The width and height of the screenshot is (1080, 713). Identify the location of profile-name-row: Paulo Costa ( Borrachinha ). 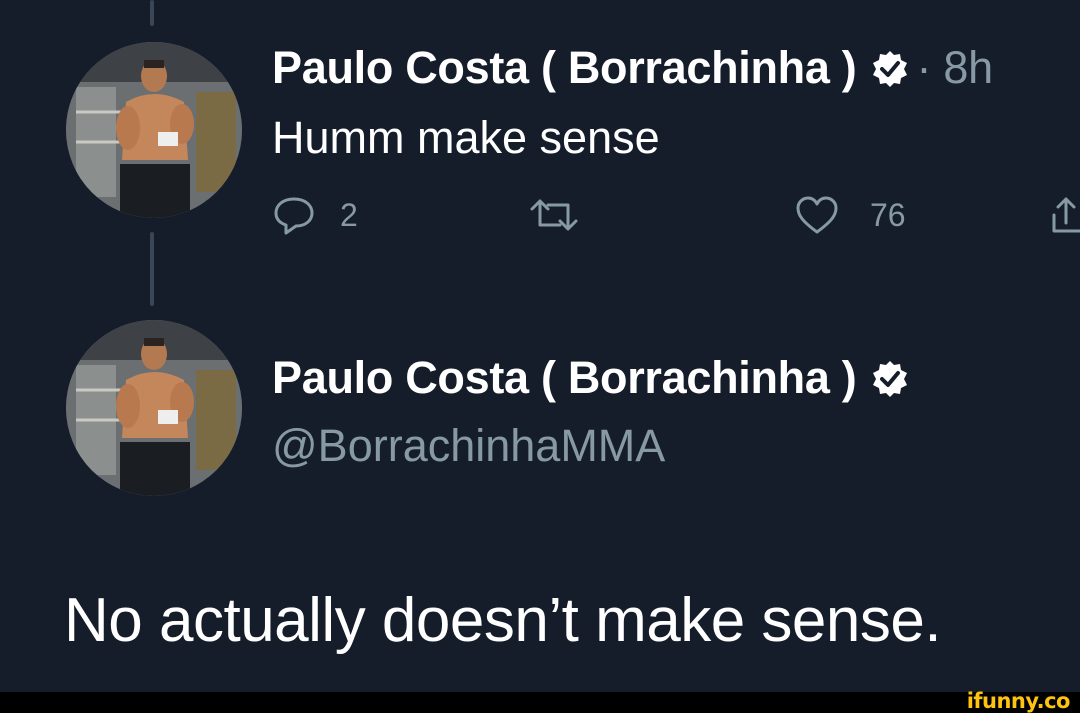
(591, 378).